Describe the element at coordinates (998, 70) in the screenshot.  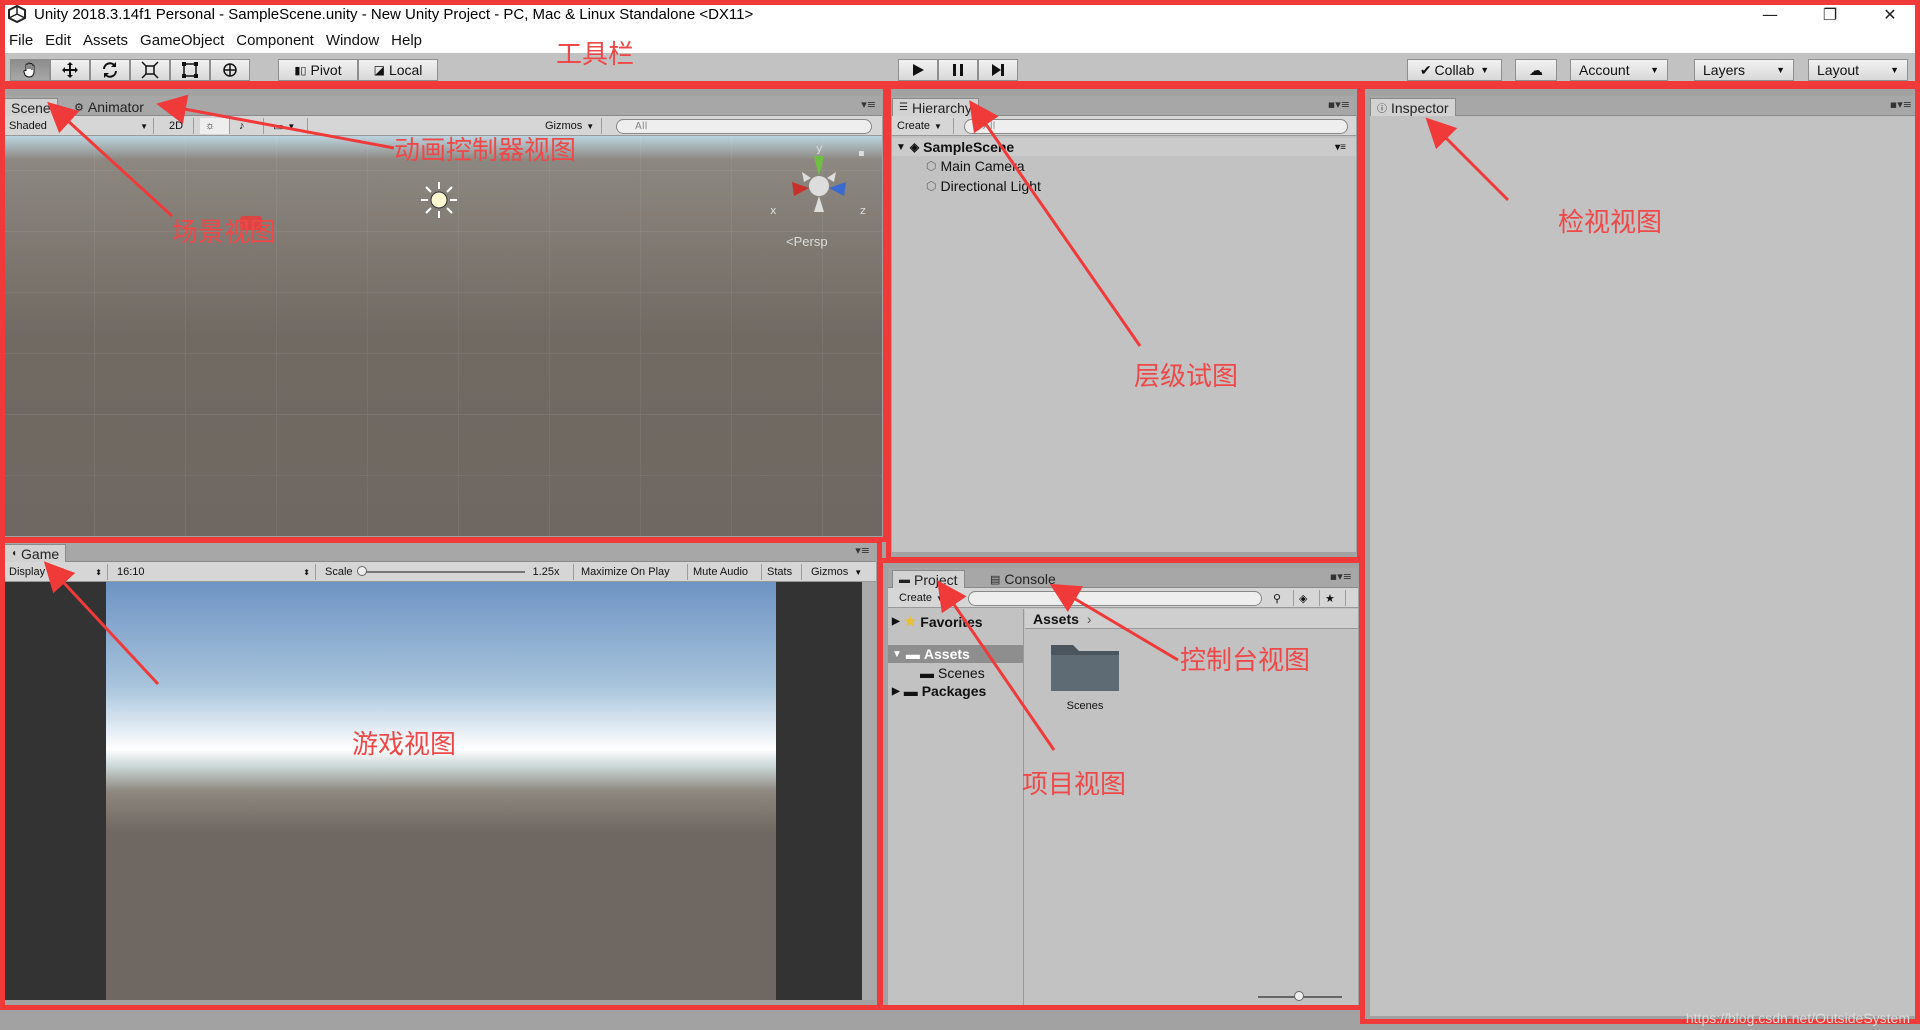
I see `step-button` at that location.